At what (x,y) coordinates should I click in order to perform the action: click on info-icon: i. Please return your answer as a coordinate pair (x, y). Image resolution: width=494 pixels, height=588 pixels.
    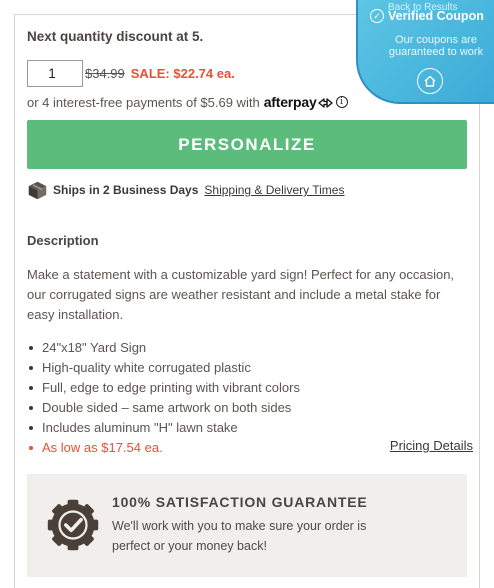
    Looking at the image, I should click on (341, 102).